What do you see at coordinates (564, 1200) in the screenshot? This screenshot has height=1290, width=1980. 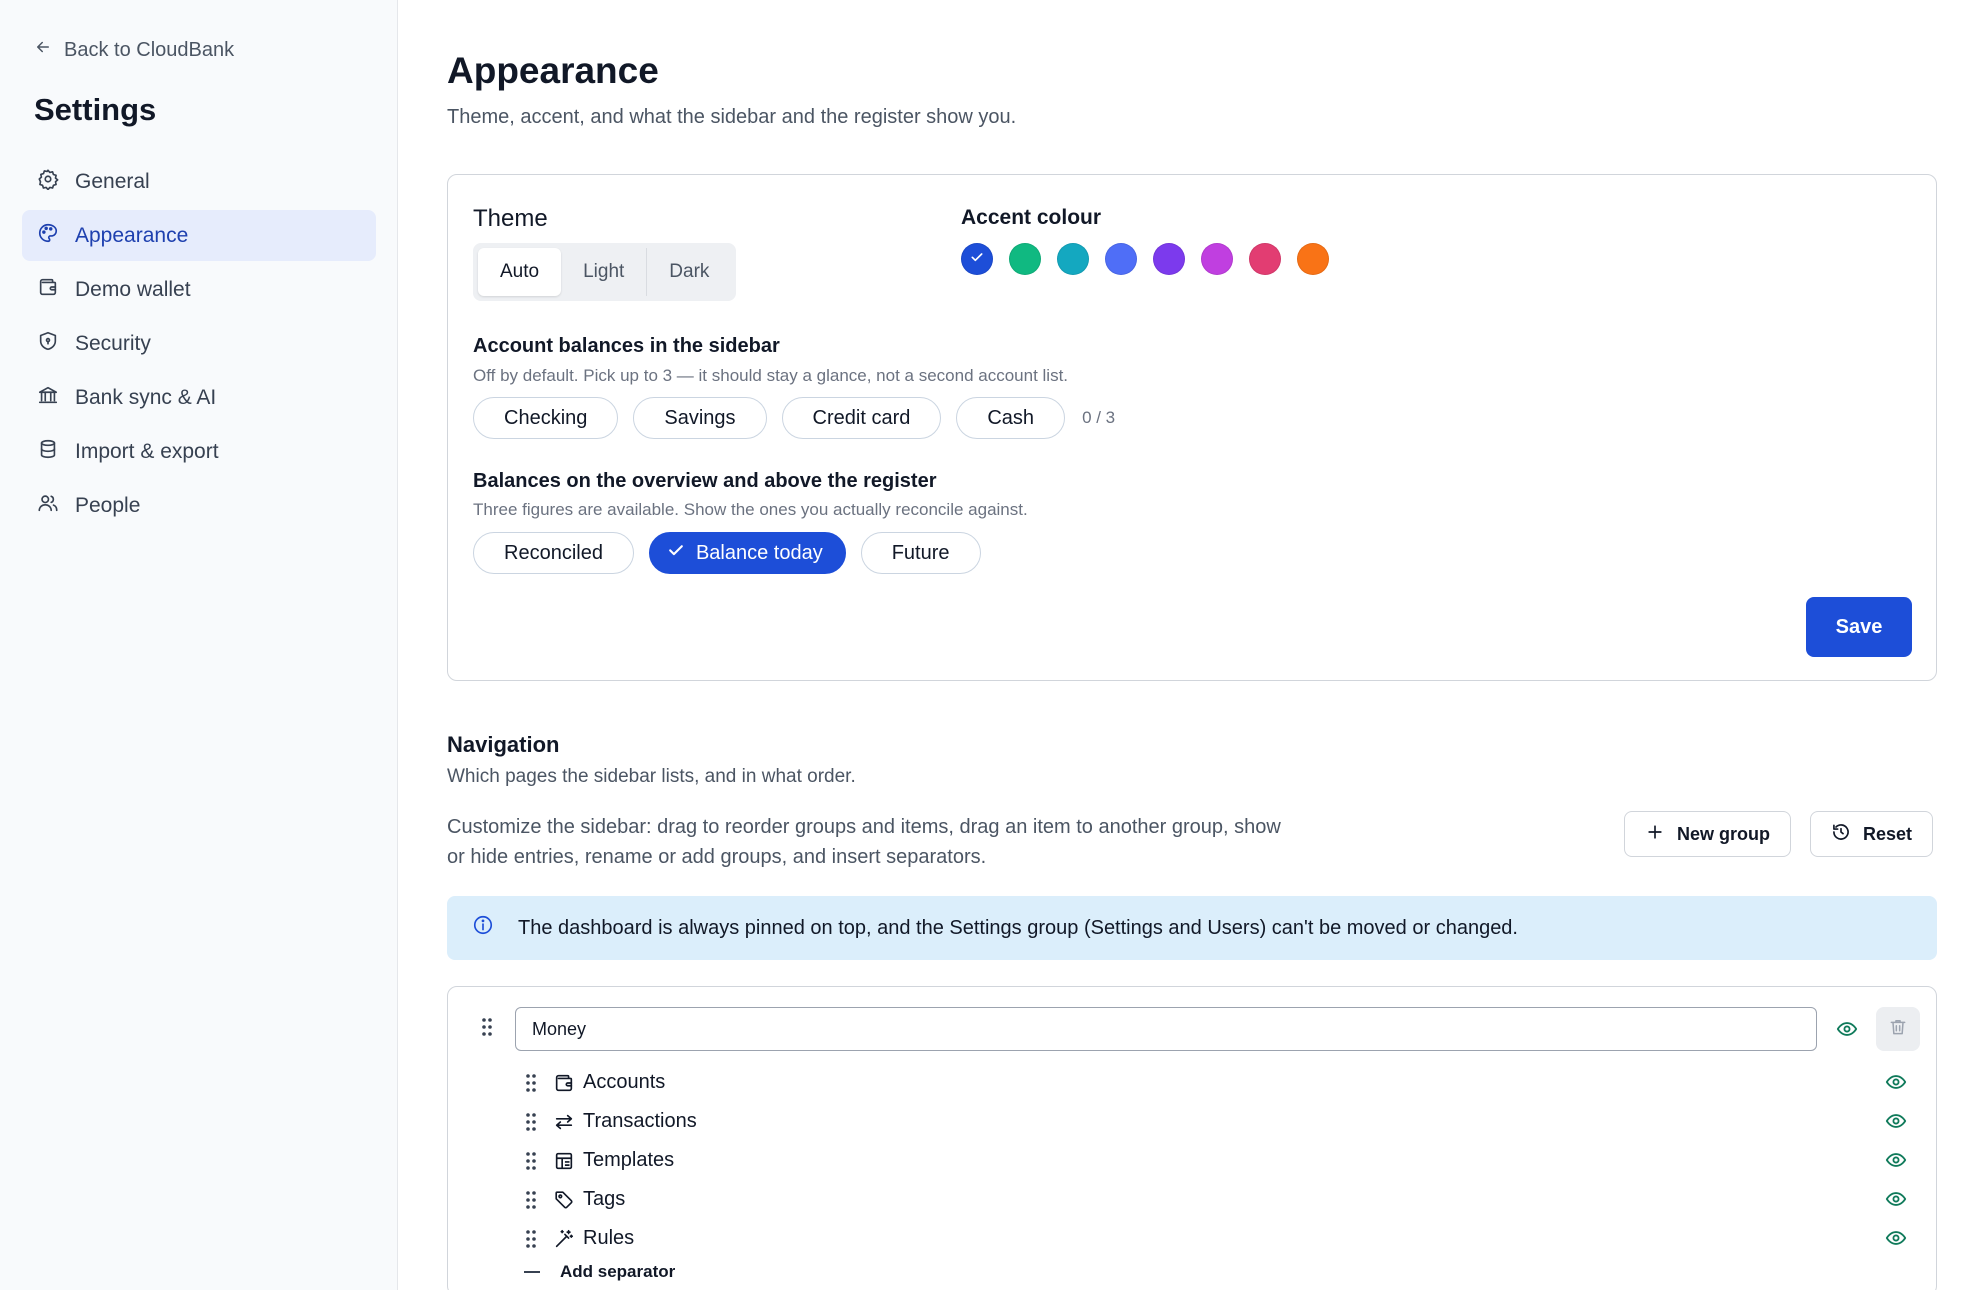 I see `tag-icon` at bounding box center [564, 1200].